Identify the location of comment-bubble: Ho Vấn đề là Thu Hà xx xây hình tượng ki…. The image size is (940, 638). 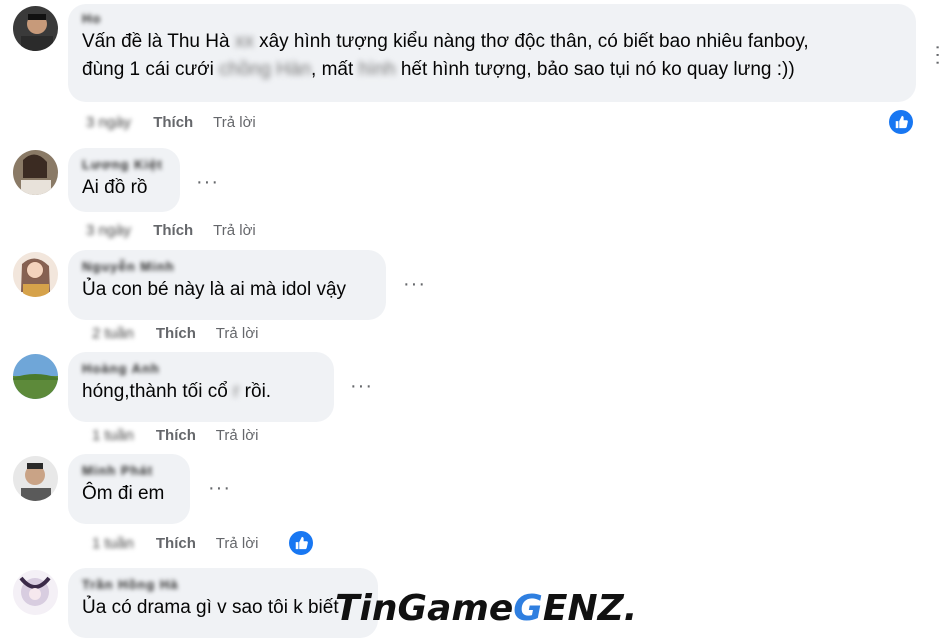
(492, 53).